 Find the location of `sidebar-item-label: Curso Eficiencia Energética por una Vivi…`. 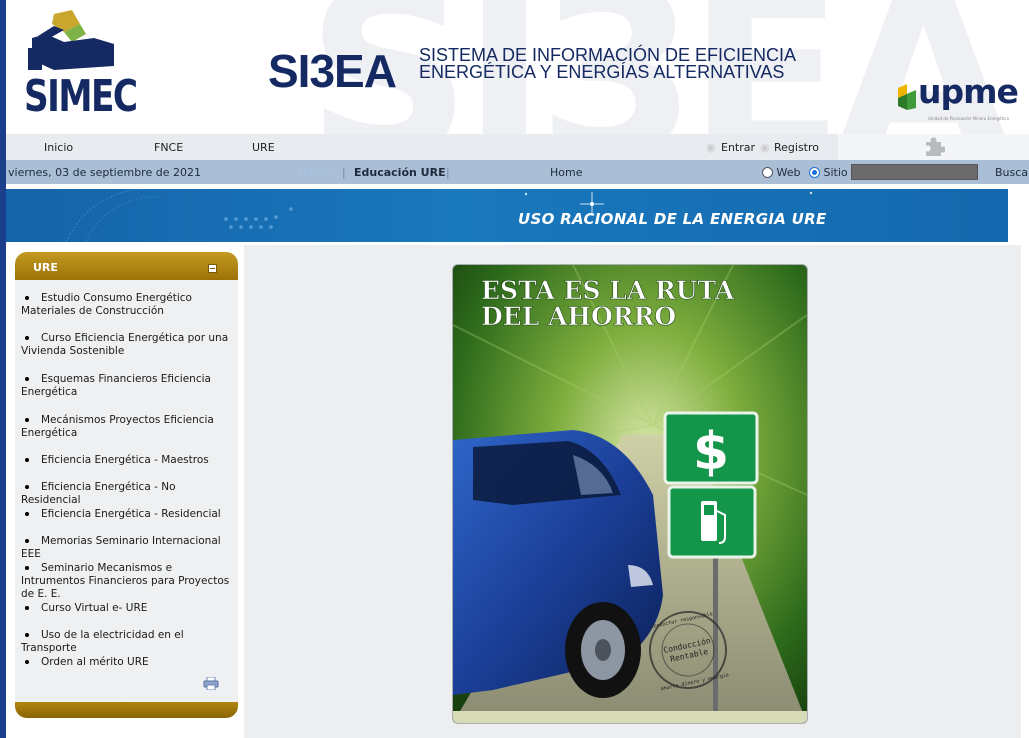

sidebar-item-label: Curso Eficiencia Energética por una Vivi… is located at coordinates (125, 344).